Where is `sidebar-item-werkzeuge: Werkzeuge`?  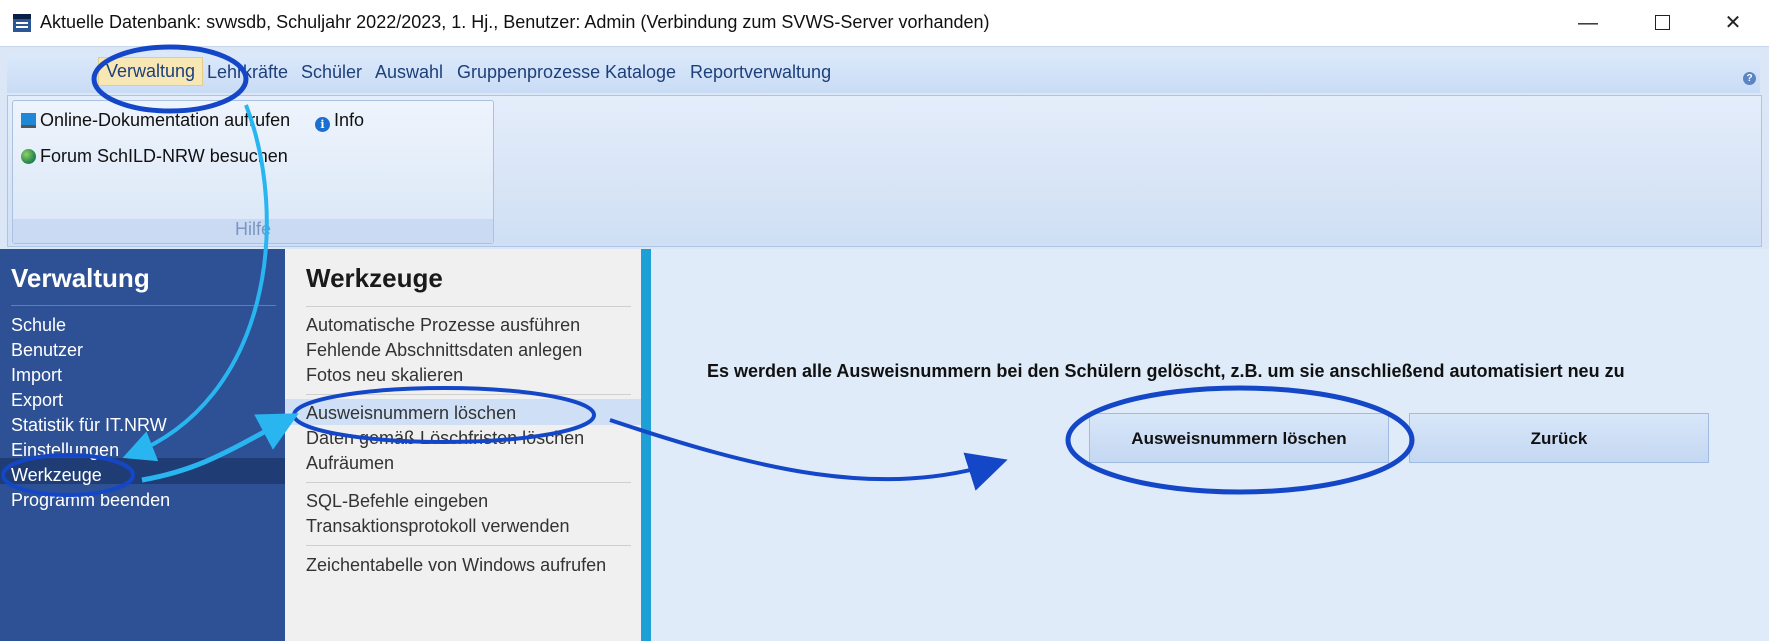
sidebar-item-werkzeuge: Werkzeuge is located at coordinates (56, 475).